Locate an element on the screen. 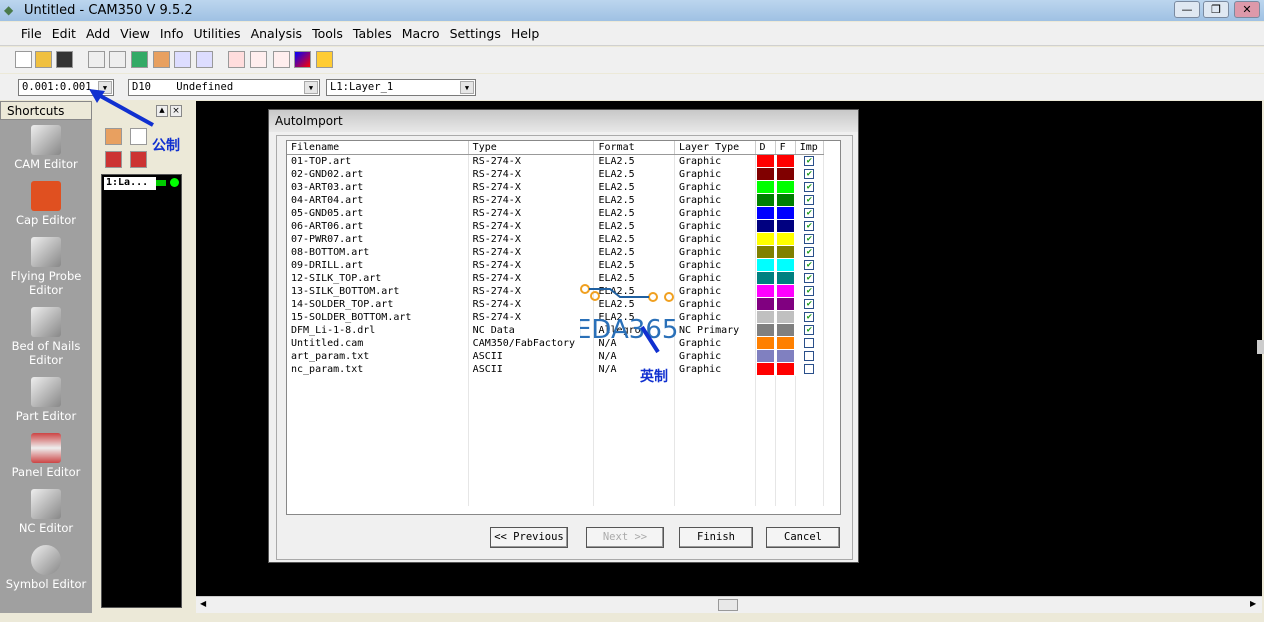 The width and height of the screenshot is (1264, 622). table-row: 01-TOP.art RS-274-X ELA2.5 Graphic ✔ is located at coordinates (556, 161).